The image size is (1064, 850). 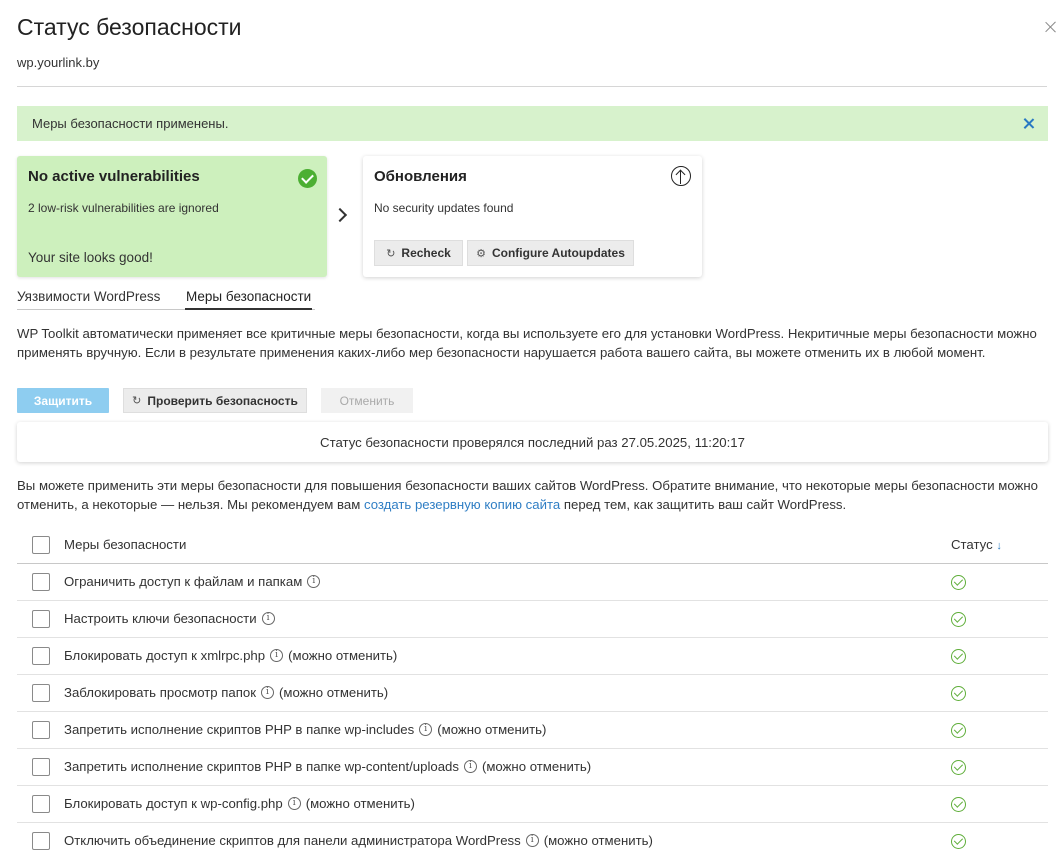 I want to click on column-header-measures: Меры безопасности, so click(x=125, y=544).